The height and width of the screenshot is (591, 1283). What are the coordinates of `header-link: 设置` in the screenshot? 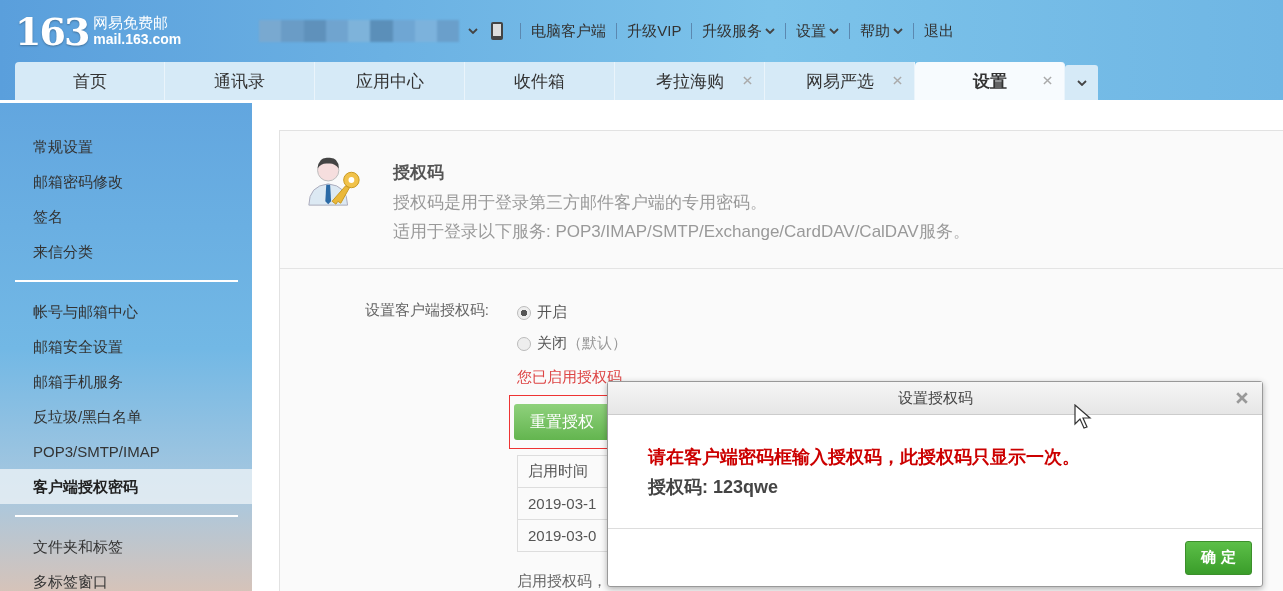 It's located at (811, 31).